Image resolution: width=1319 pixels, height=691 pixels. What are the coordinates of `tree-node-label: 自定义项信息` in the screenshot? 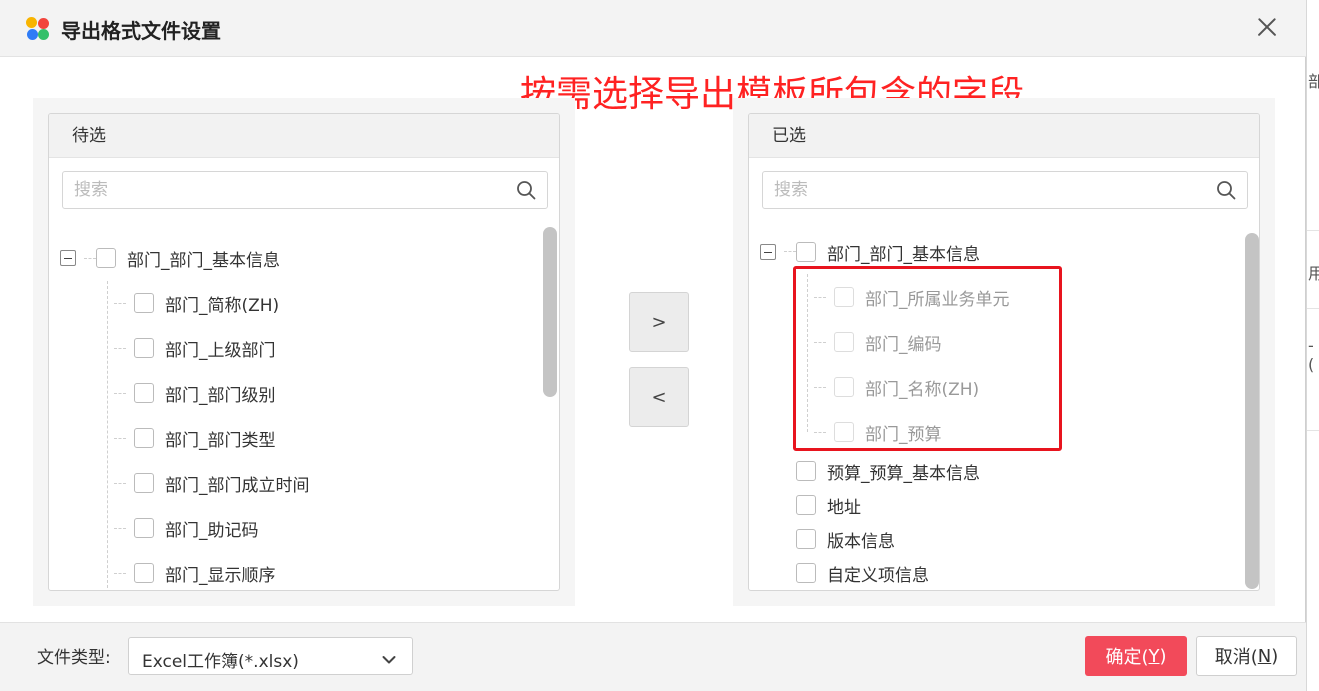 It's located at (878, 575).